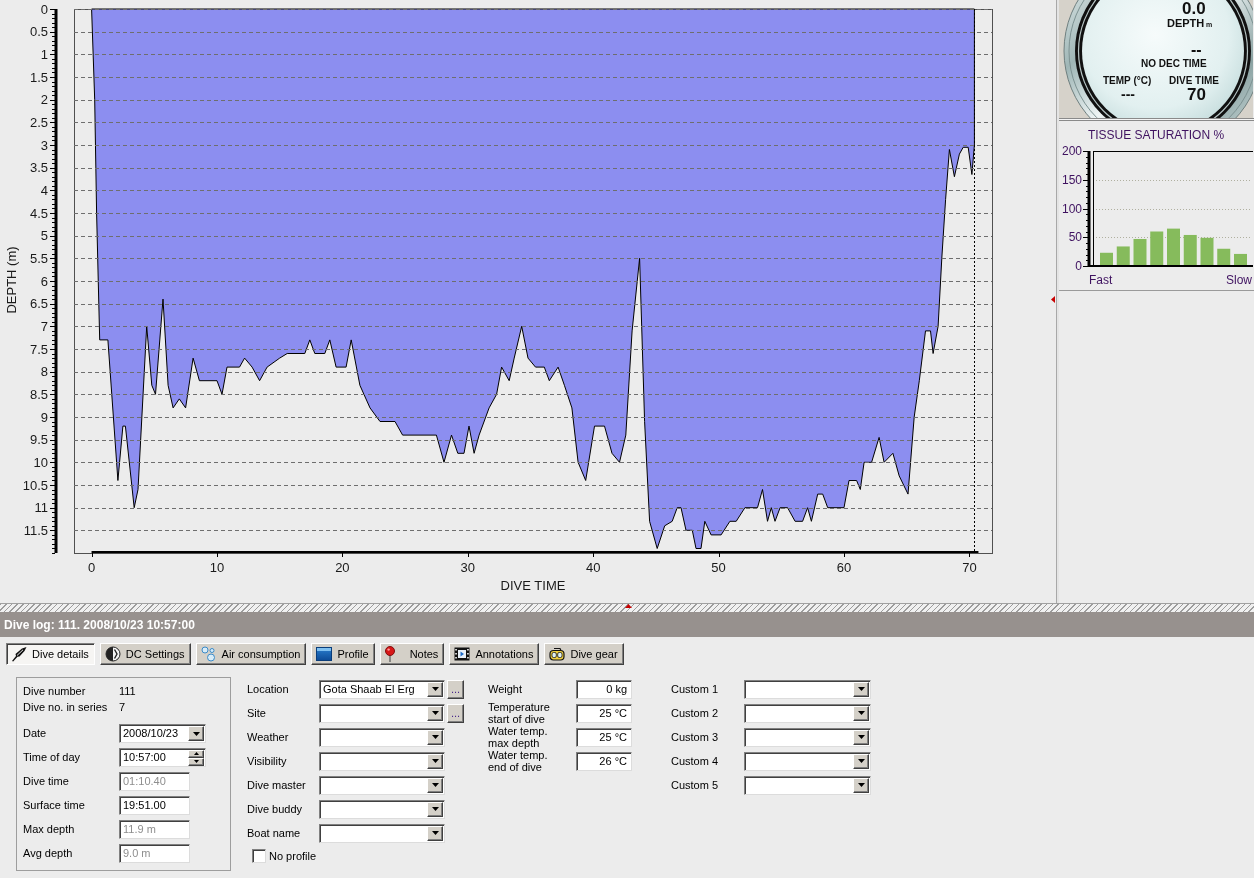  I want to click on field-label: Dive time, so click(46, 781).